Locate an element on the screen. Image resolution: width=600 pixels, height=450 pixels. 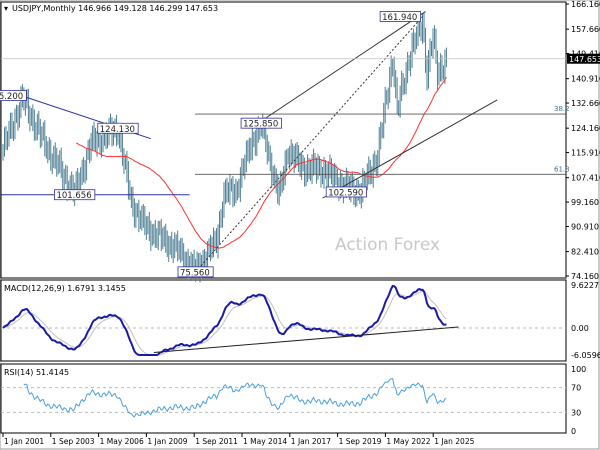
price-tick-label: 124.160 is located at coordinates (585, 128).